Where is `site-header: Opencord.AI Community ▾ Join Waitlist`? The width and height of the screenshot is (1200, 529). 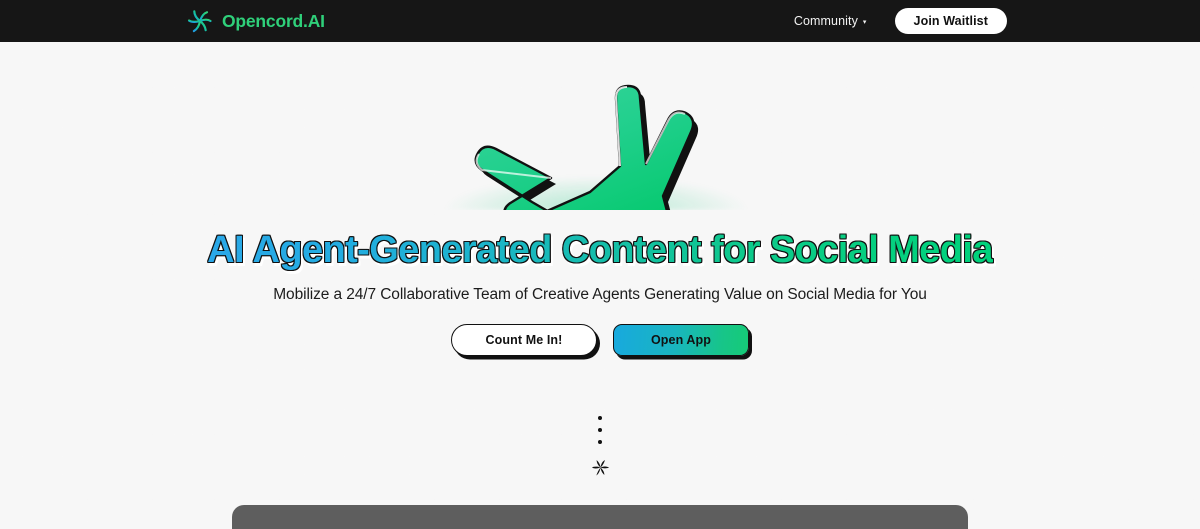 site-header: Opencord.AI Community ▾ Join Waitlist is located at coordinates (600, 21).